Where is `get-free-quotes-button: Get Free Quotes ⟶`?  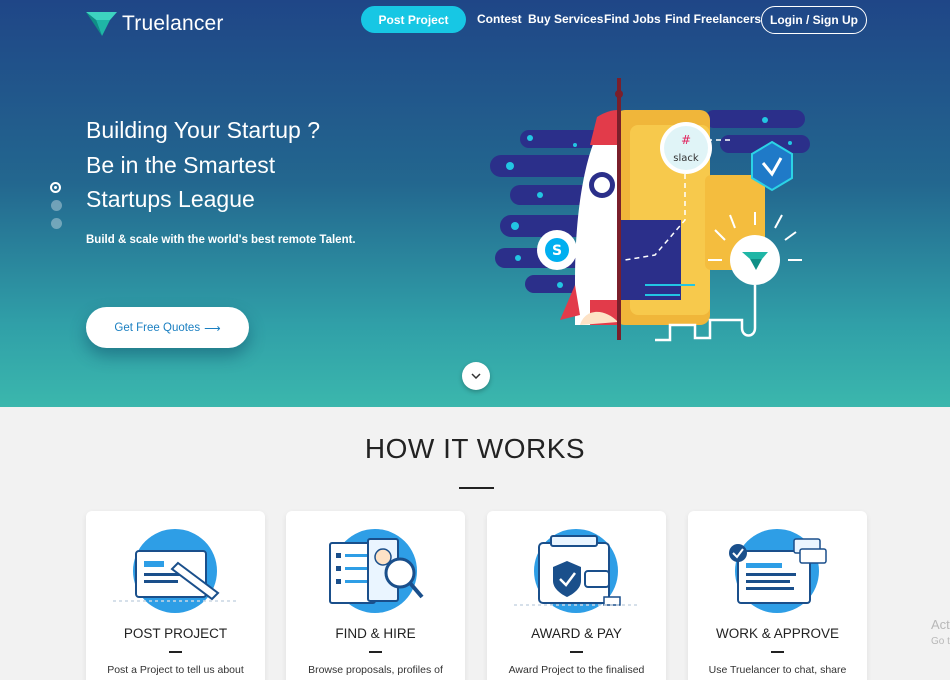
get-free-quotes-button: Get Free Quotes ⟶ is located at coordinates (167, 327).